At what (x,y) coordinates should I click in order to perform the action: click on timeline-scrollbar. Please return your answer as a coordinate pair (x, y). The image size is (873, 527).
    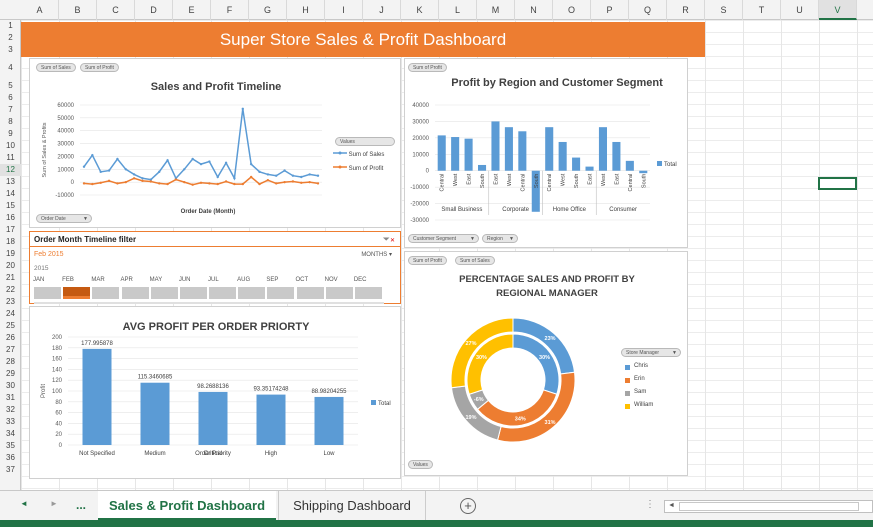
    Looking at the image, I should click on (209, 303).